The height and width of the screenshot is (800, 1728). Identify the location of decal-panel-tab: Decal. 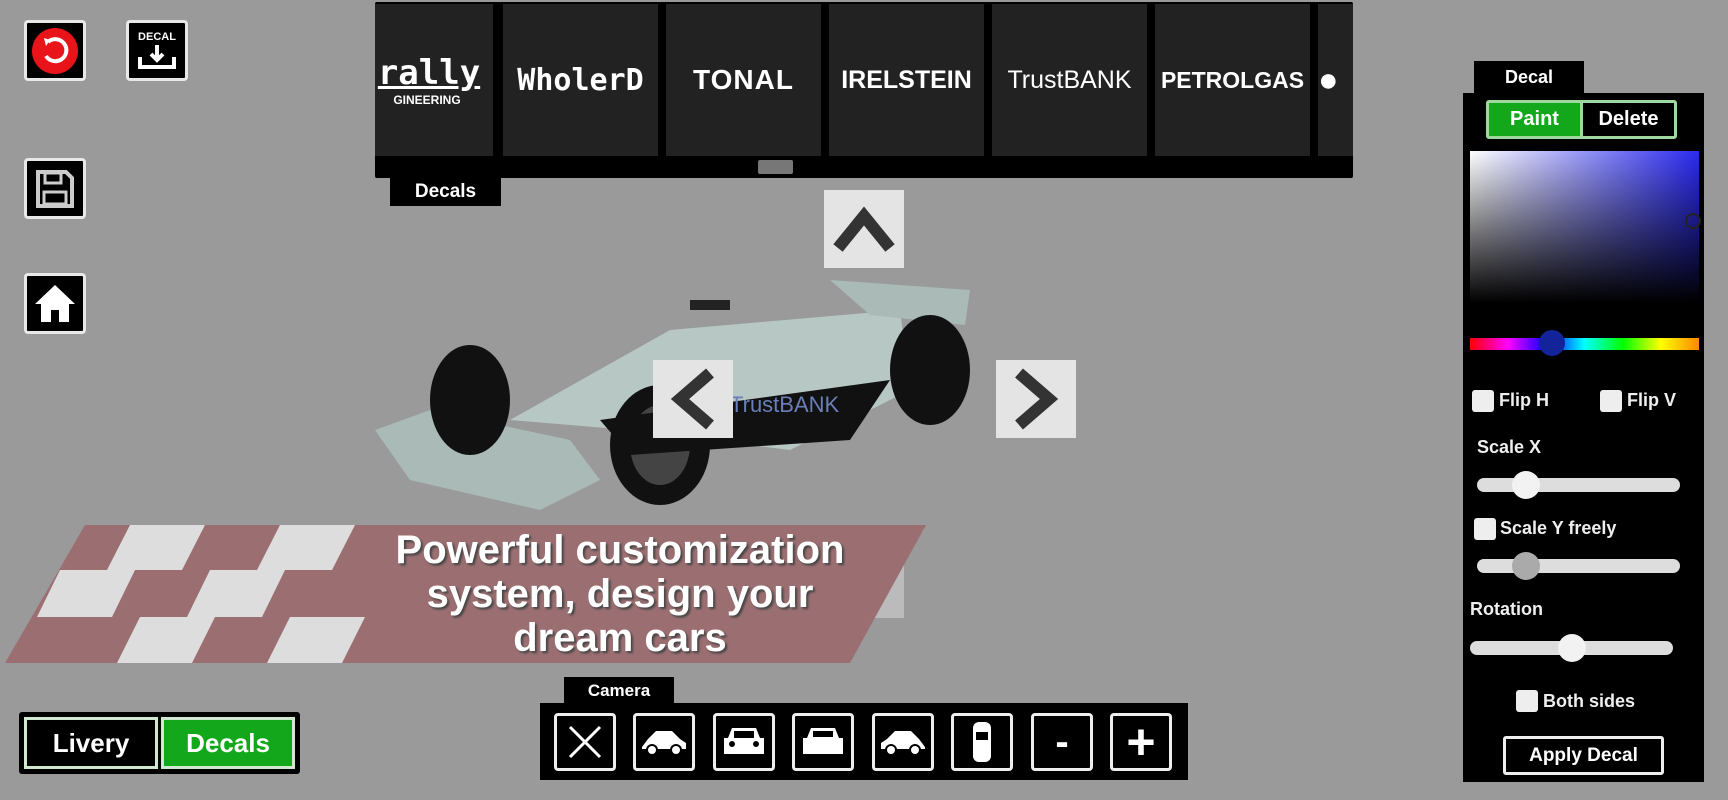
(1529, 77).